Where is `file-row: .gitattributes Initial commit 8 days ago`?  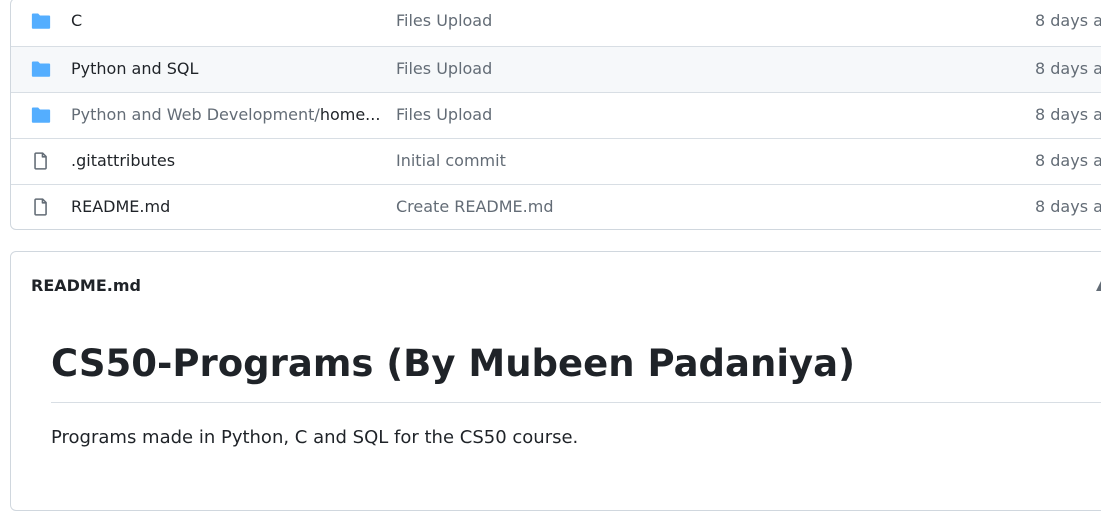 file-row: .gitattributes Initial commit 8 days ago is located at coordinates (556, 161).